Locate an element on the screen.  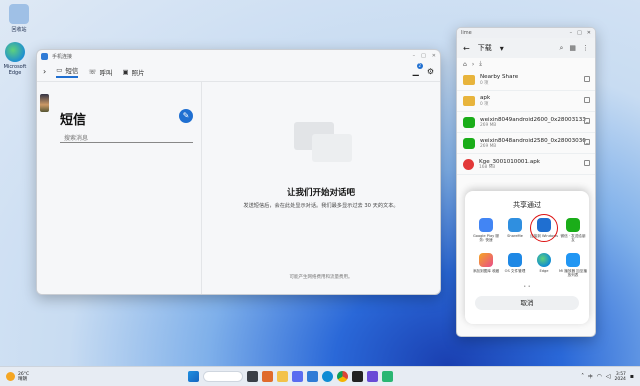
taskbar-apps is located at coordinates (290, 376).